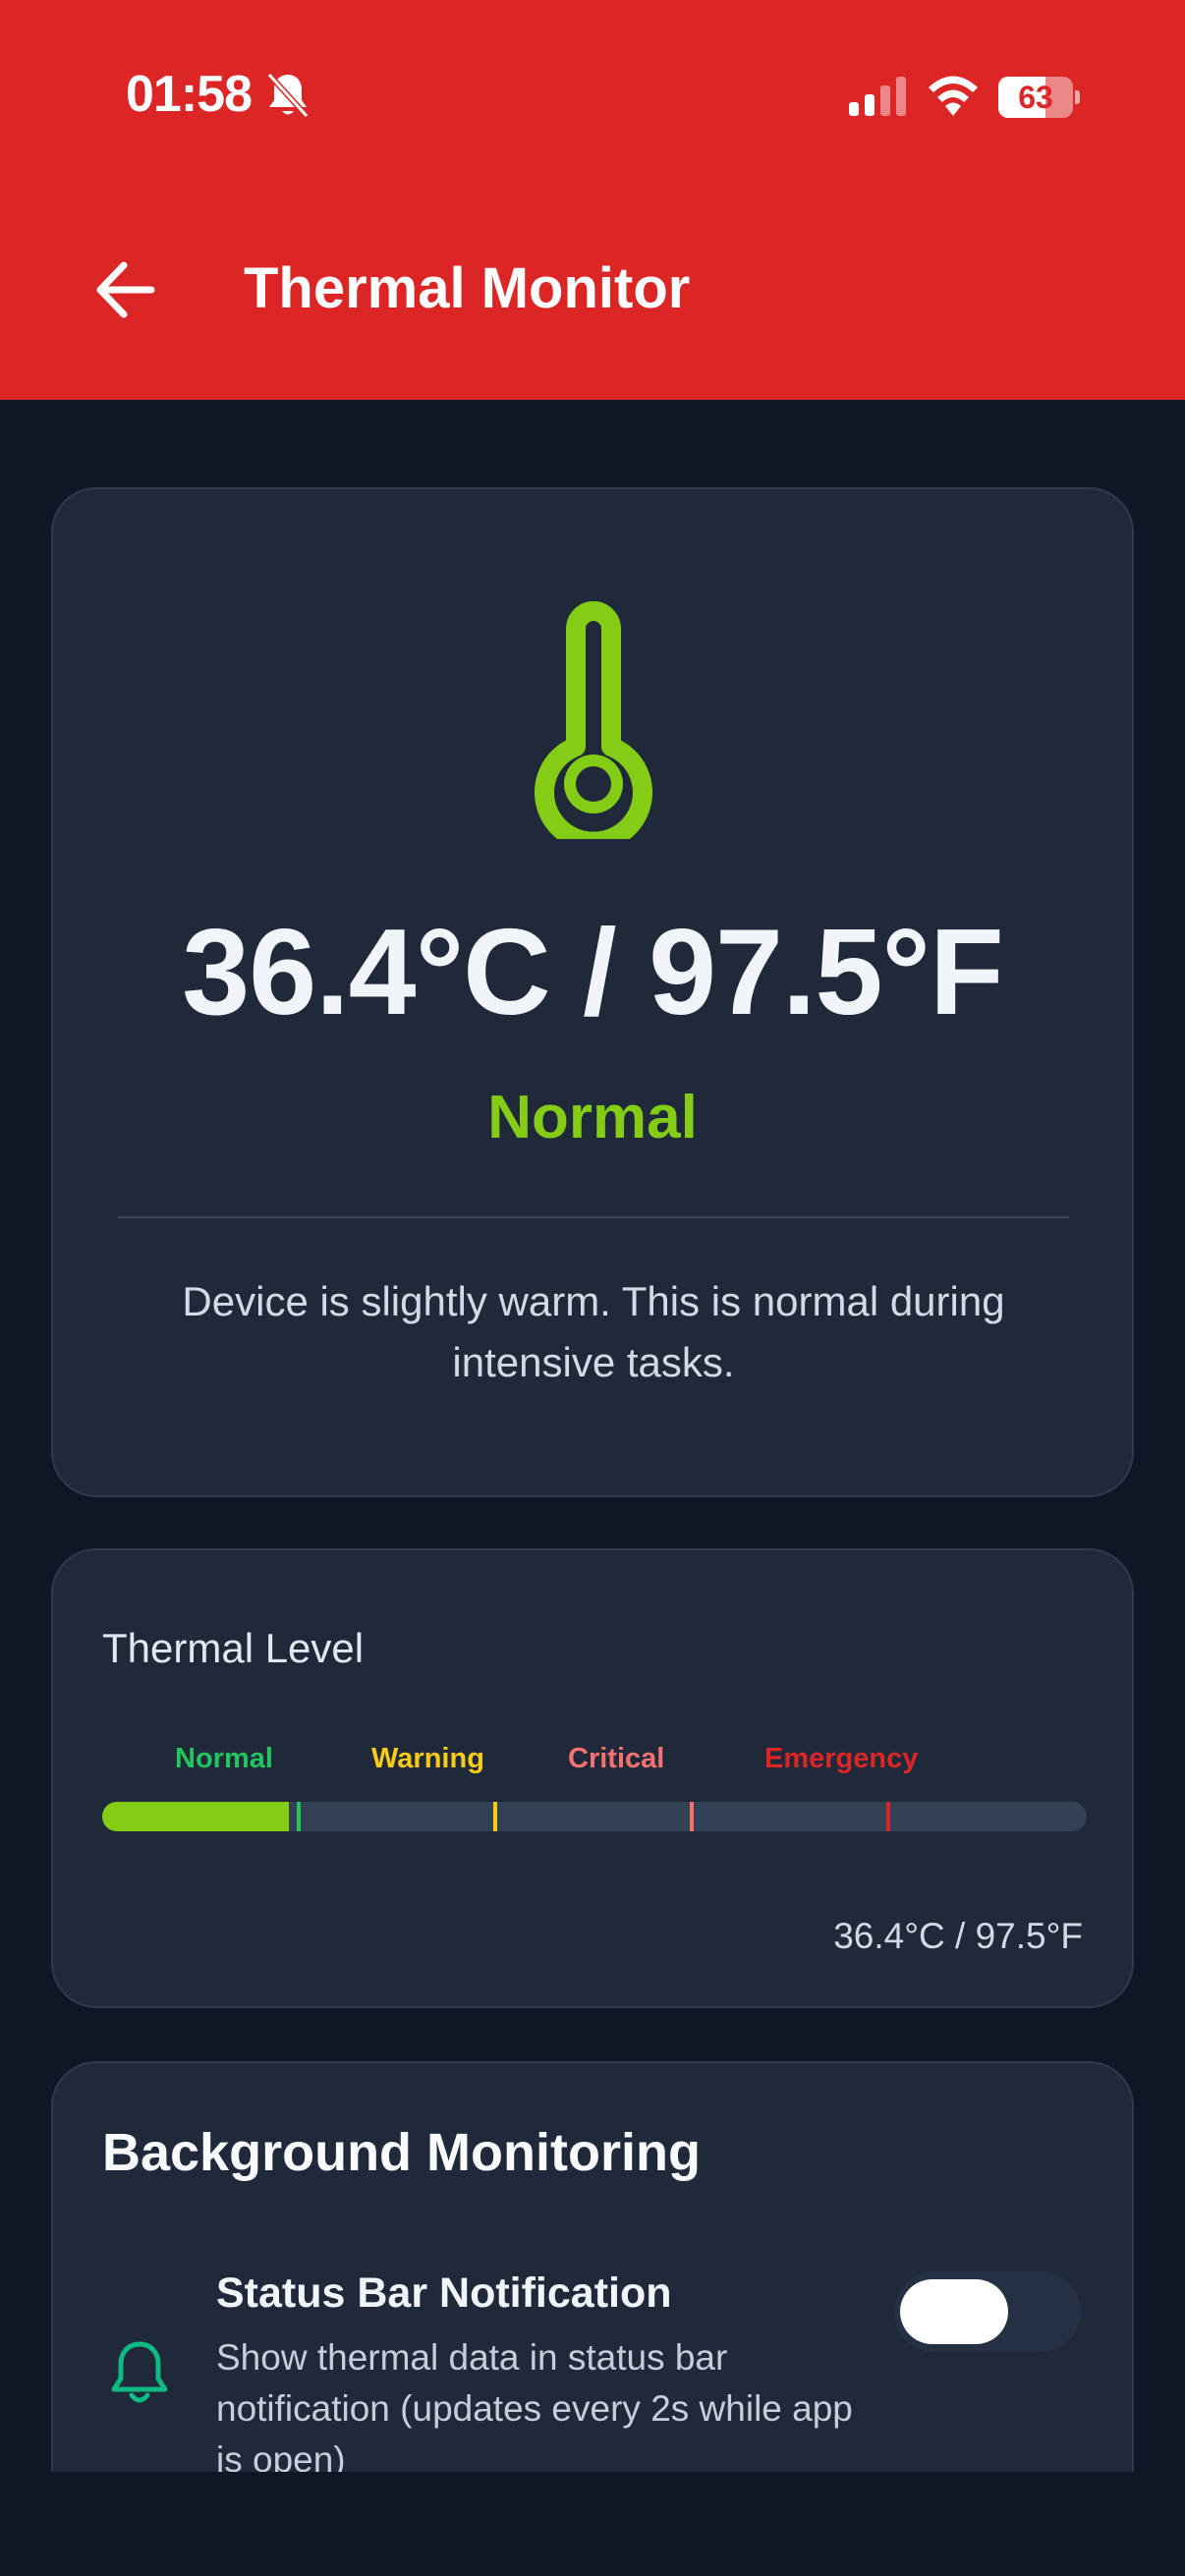 This screenshot has height=2576, width=1185. What do you see at coordinates (288, 95) in the screenshot?
I see `bell-off-icon` at bounding box center [288, 95].